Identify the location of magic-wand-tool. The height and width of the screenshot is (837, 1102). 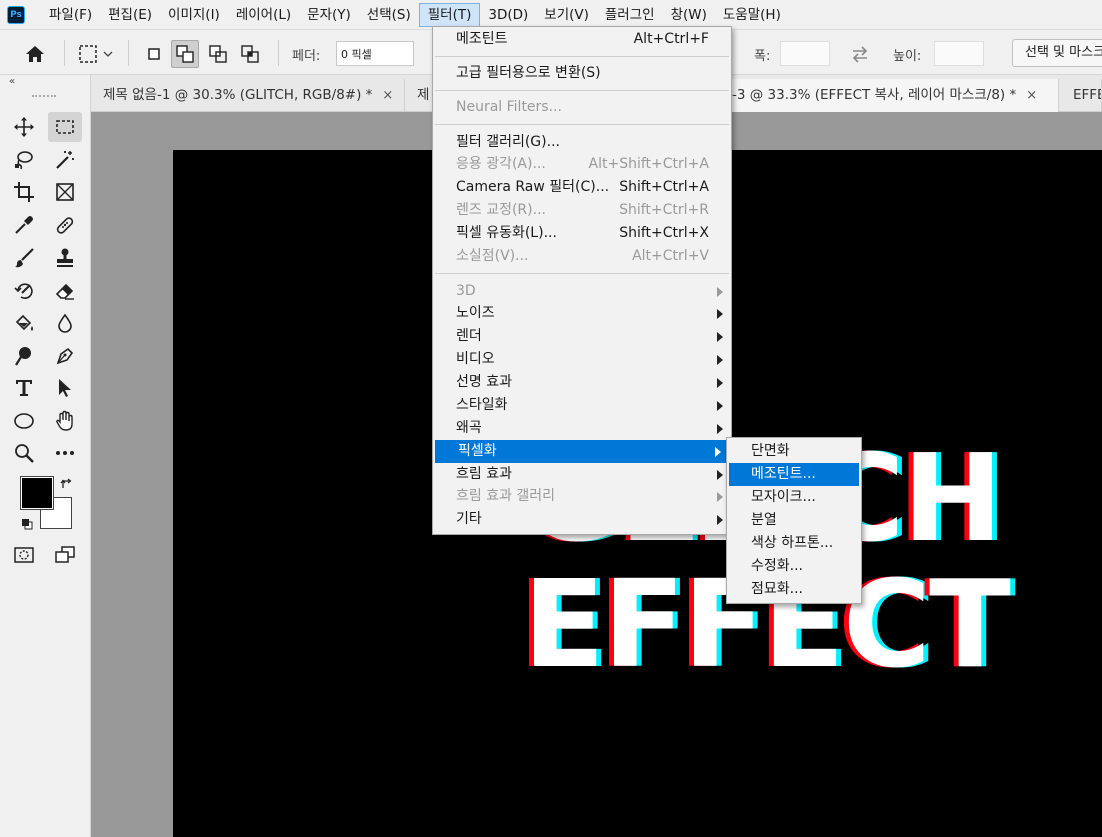
(65, 160).